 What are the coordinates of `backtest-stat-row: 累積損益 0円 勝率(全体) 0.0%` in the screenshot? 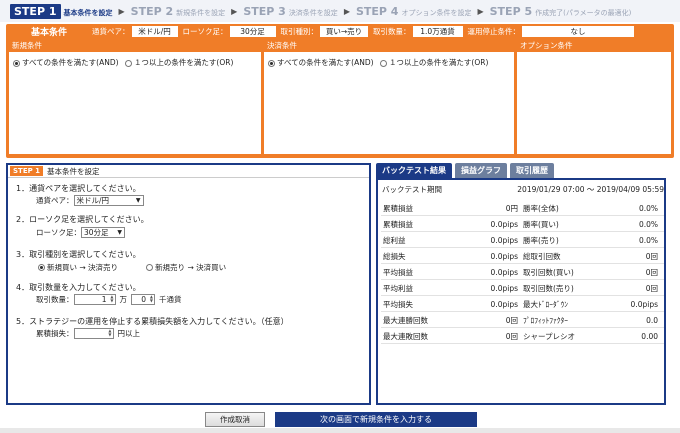 It's located at (522, 209).